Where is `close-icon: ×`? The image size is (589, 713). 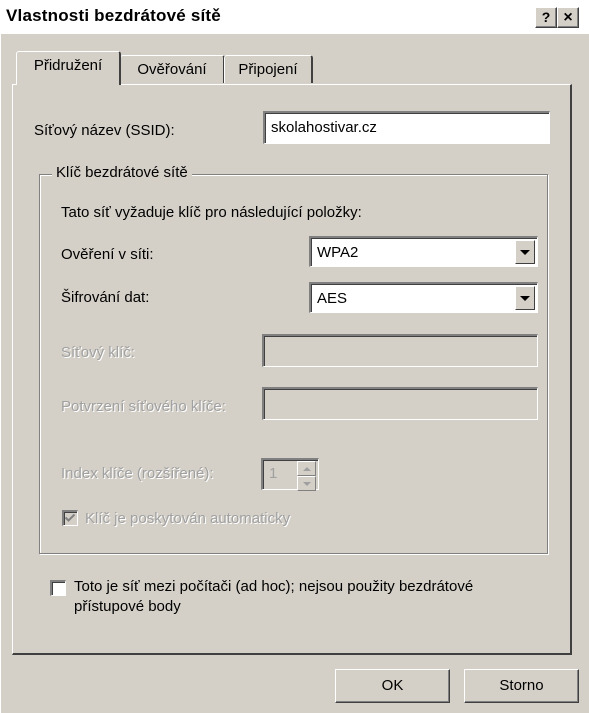 close-icon: × is located at coordinates (568, 17).